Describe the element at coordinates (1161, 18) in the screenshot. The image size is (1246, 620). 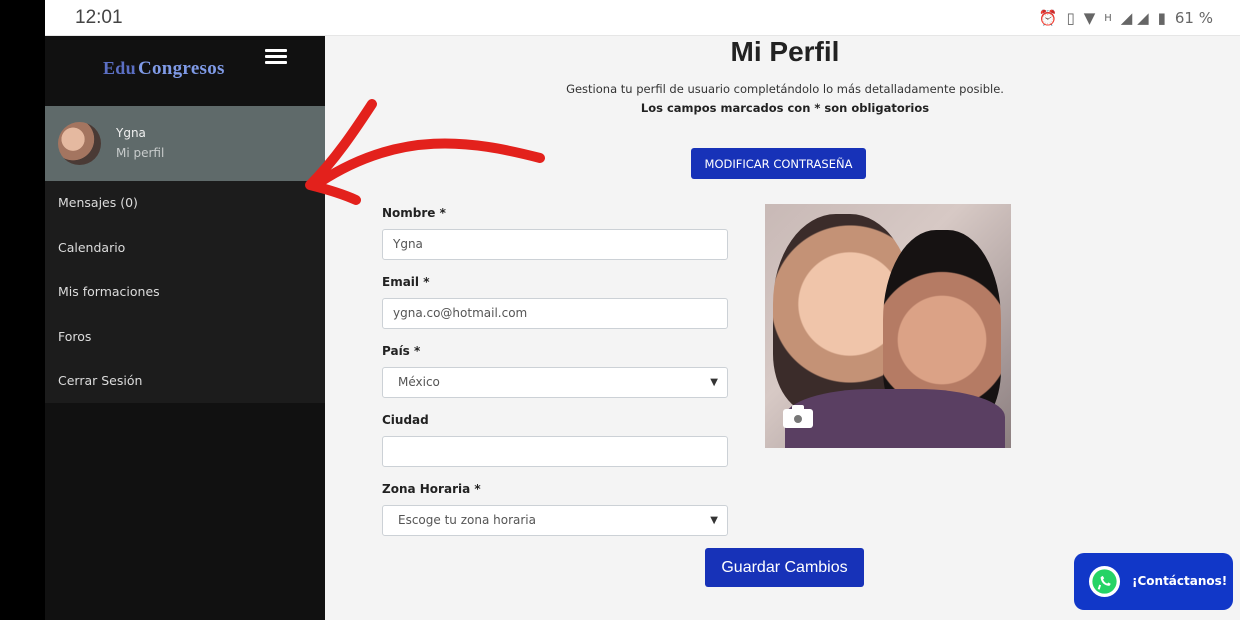
I see `battery-icon: ▮` at that location.